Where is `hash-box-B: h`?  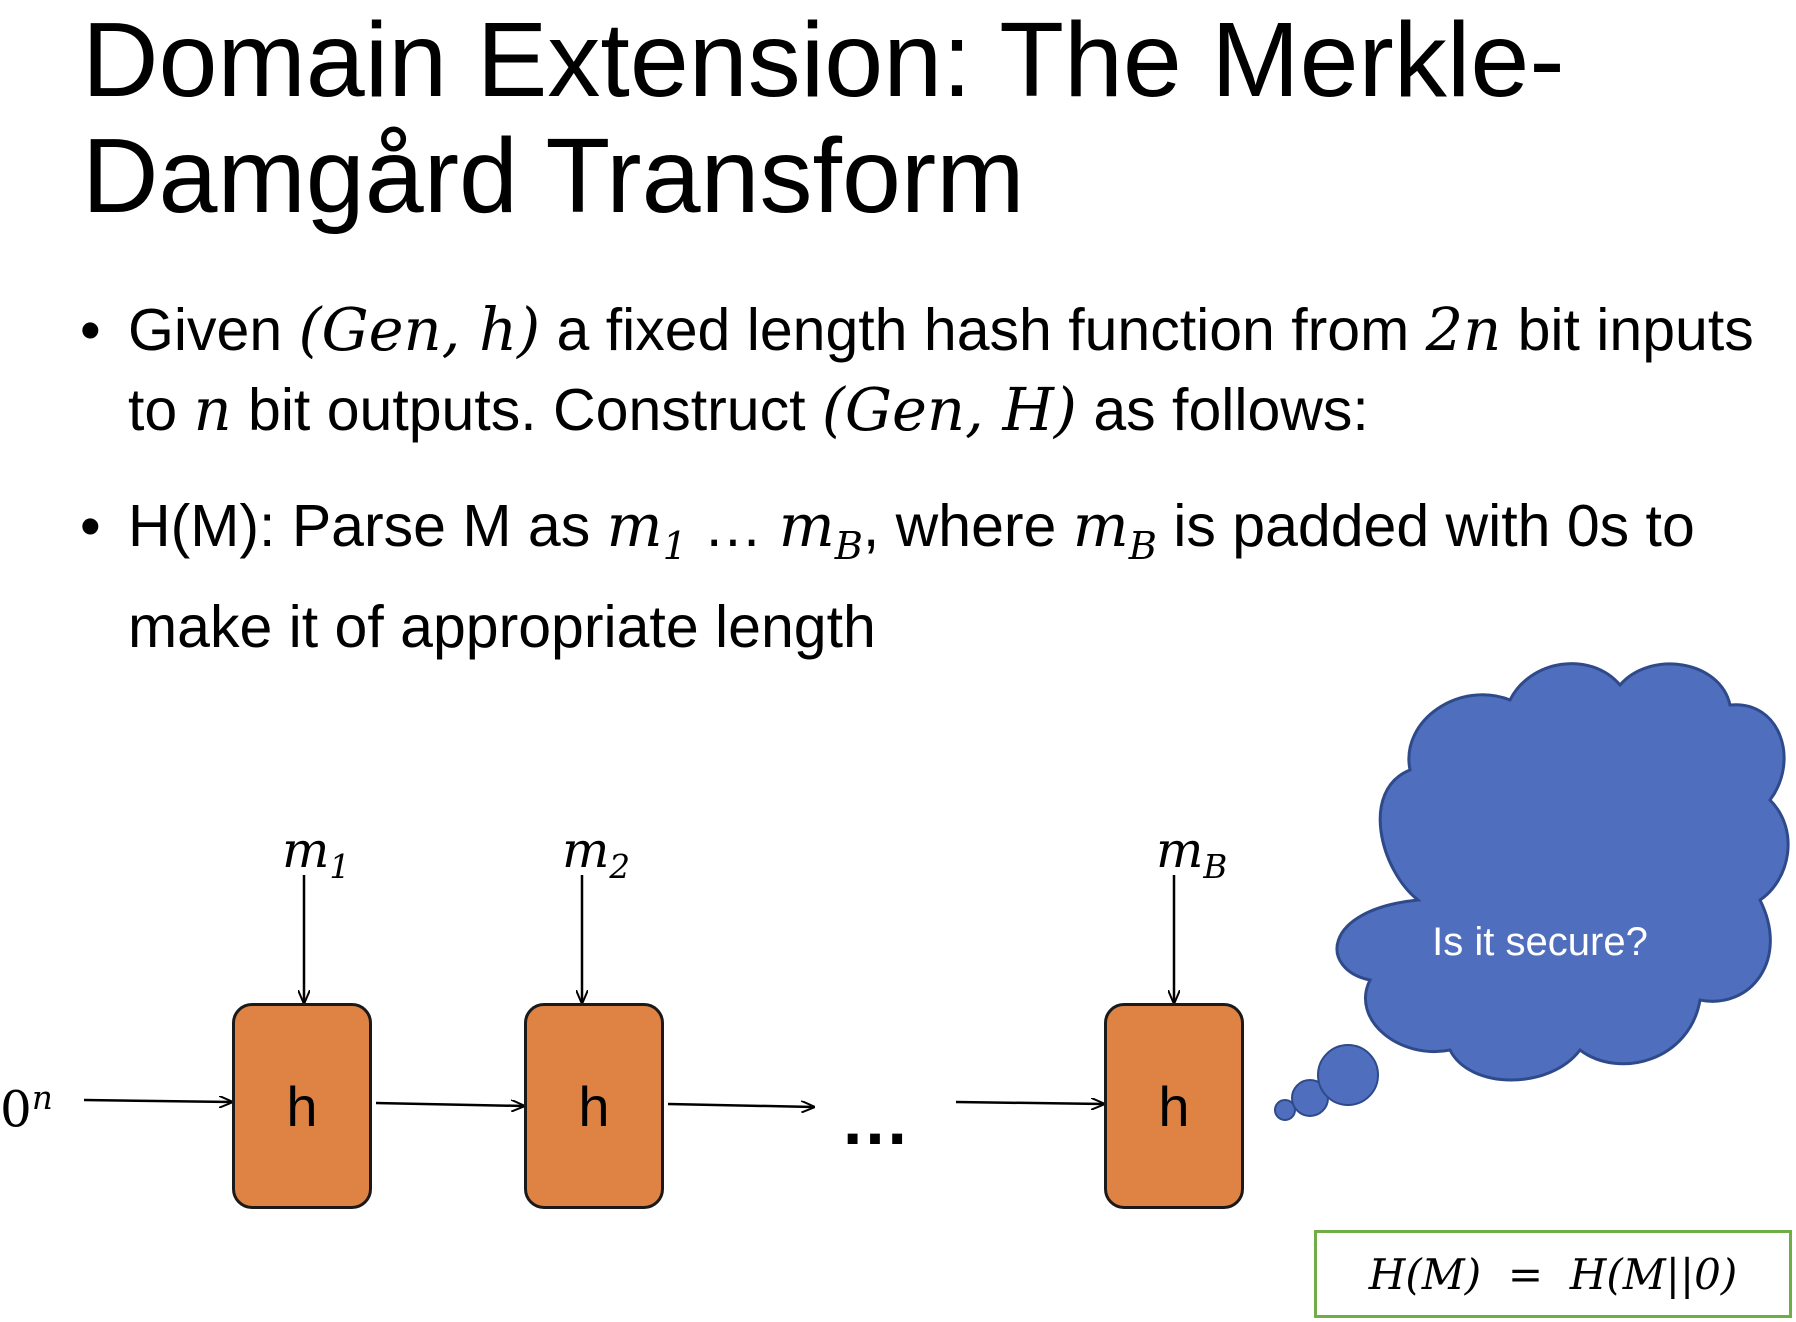 hash-box-B: h is located at coordinates (1174, 1106).